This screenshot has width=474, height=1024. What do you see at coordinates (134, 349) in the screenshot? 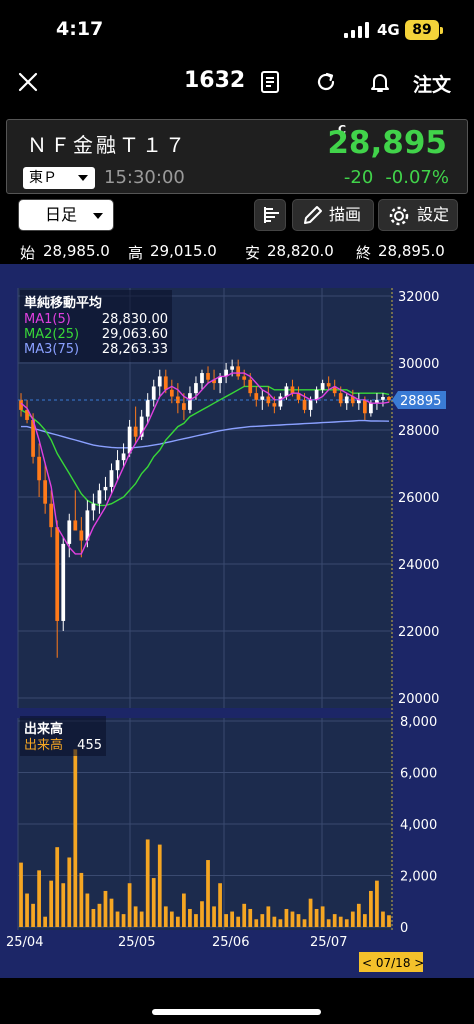
I see `ma3-value: 28,263.33` at bounding box center [134, 349].